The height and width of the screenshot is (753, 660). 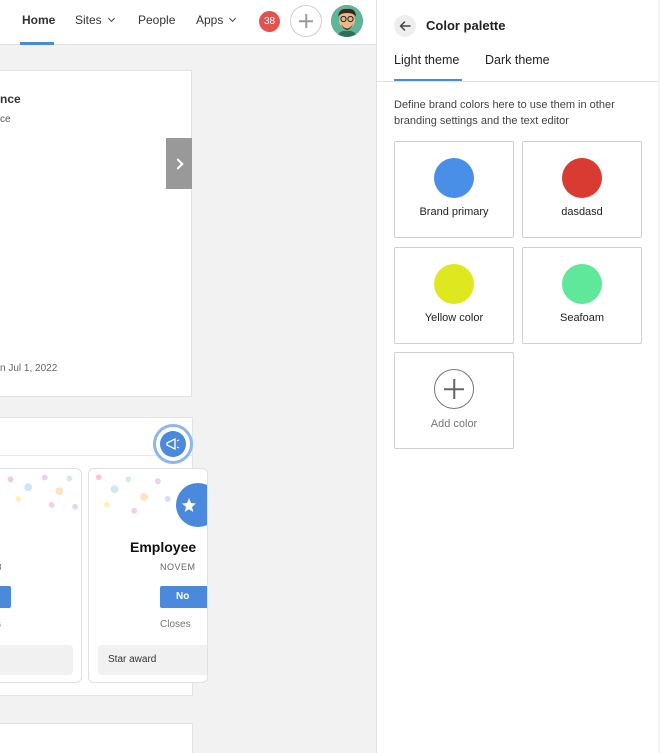 I want to click on tab-dark-theme: Dark theme, so click(x=517, y=60).